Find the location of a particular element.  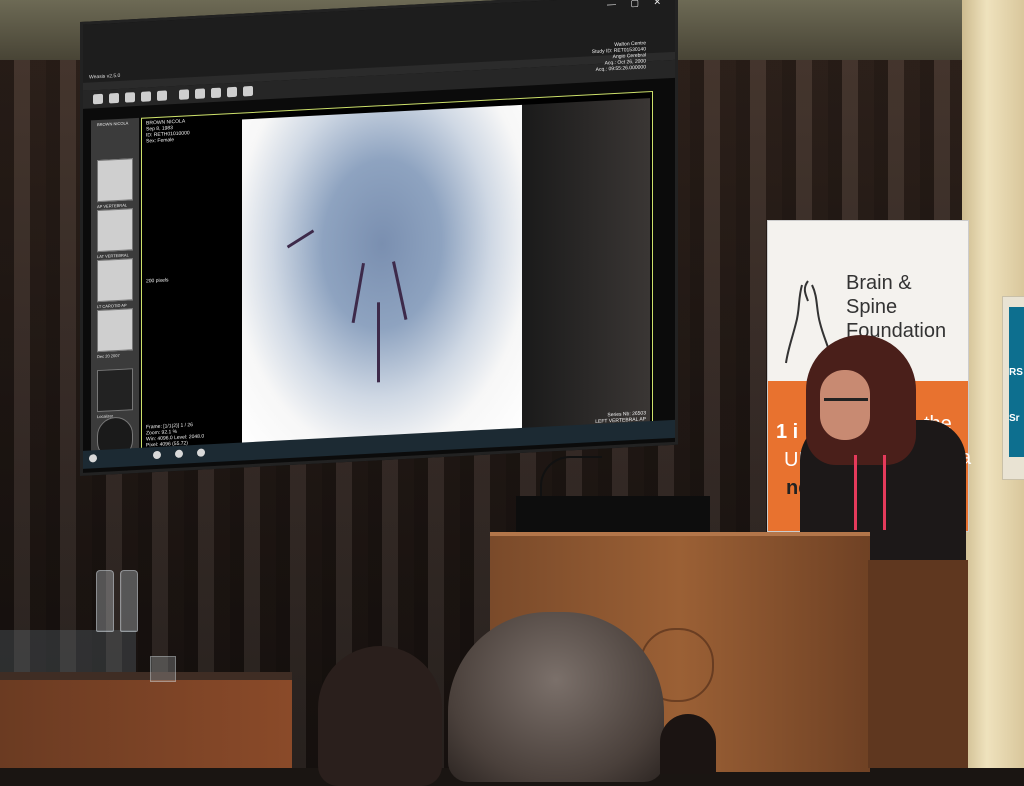

banner-title: Brain & Spine Foundation is located at coordinates (907, 307).